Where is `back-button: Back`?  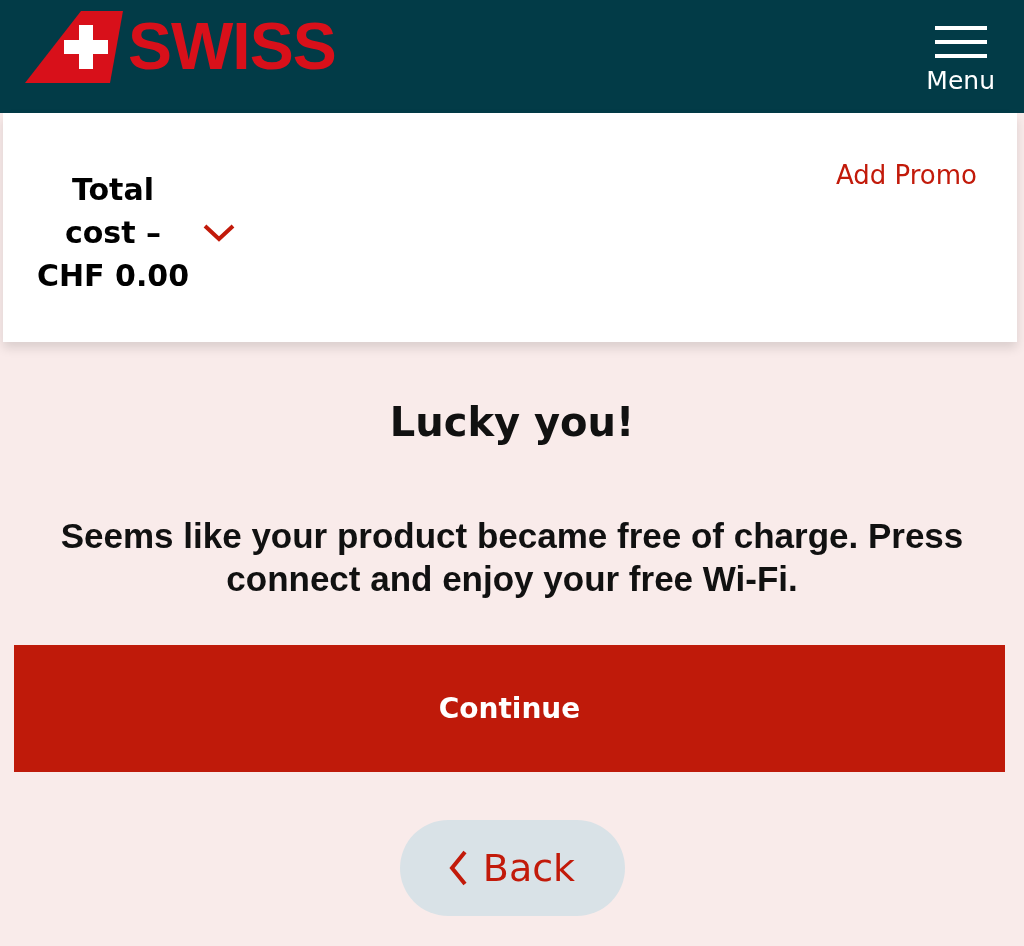
back-button: Back is located at coordinates (512, 868).